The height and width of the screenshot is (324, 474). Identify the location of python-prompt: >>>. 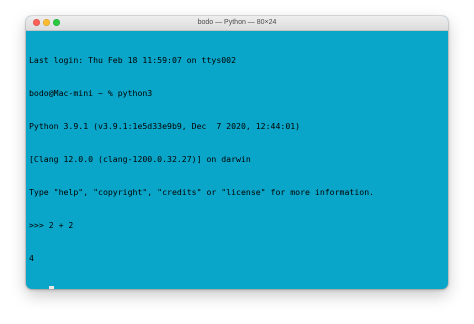
(39, 287).